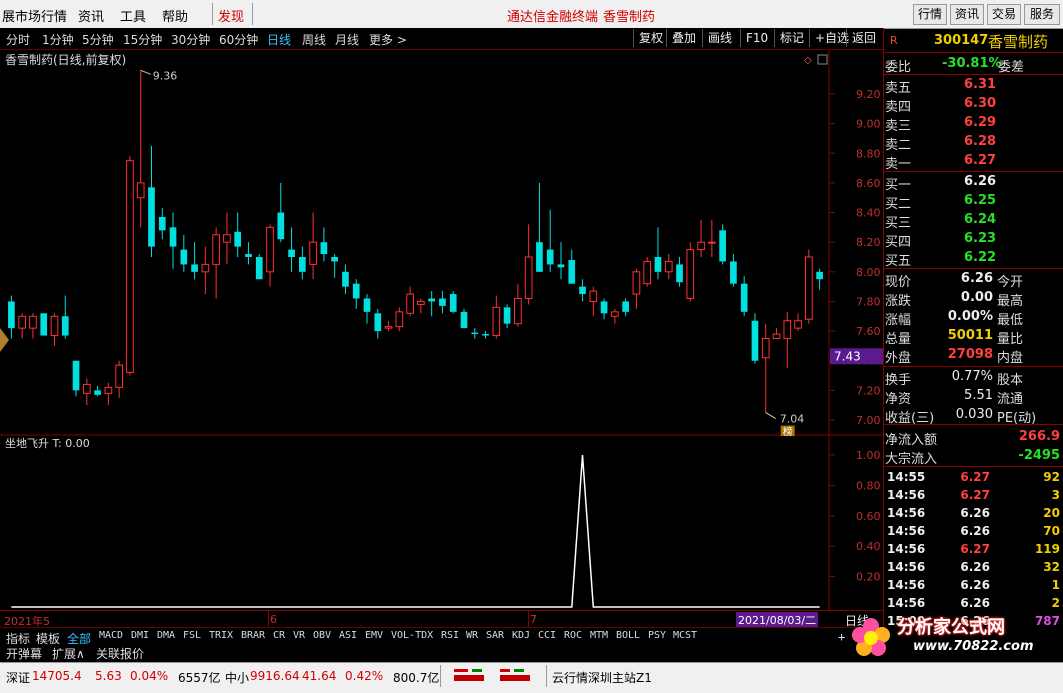 This screenshot has height=693, width=1063. I want to click on tick-row: 14:56 6.26 32, so click(973, 567).